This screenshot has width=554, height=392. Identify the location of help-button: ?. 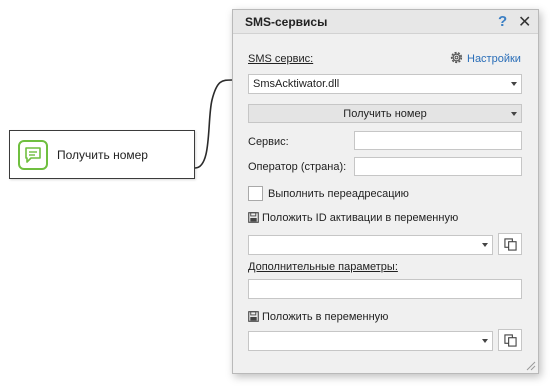
(502, 21).